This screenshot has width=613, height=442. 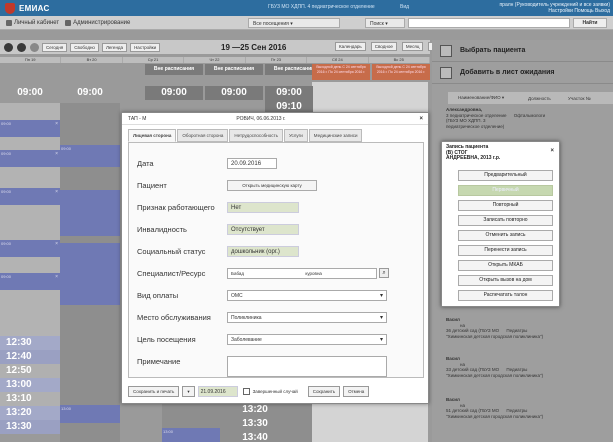 What do you see at coordinates (321, 7) in the screenshot?
I see `org-name: ГБУЗ МО ХДПП. 4 педиатрическое отделение` at bounding box center [321, 7].